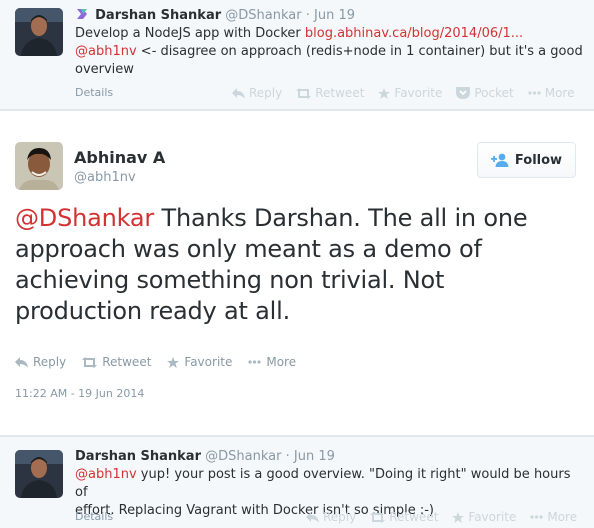 The width and height of the screenshot is (594, 528). I want to click on app-source-icon, so click(82, 14).